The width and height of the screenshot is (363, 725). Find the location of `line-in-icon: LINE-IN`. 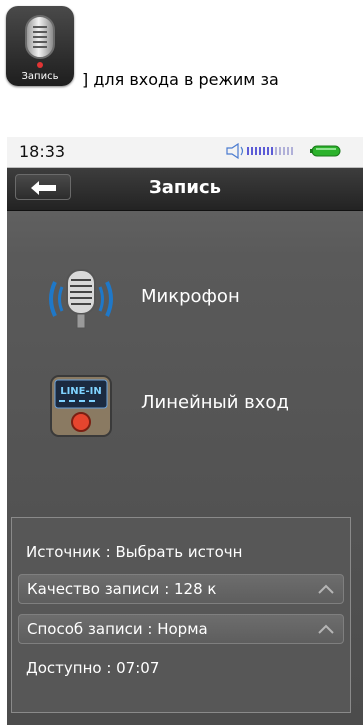

line-in-icon: LINE-IN is located at coordinates (81, 406).